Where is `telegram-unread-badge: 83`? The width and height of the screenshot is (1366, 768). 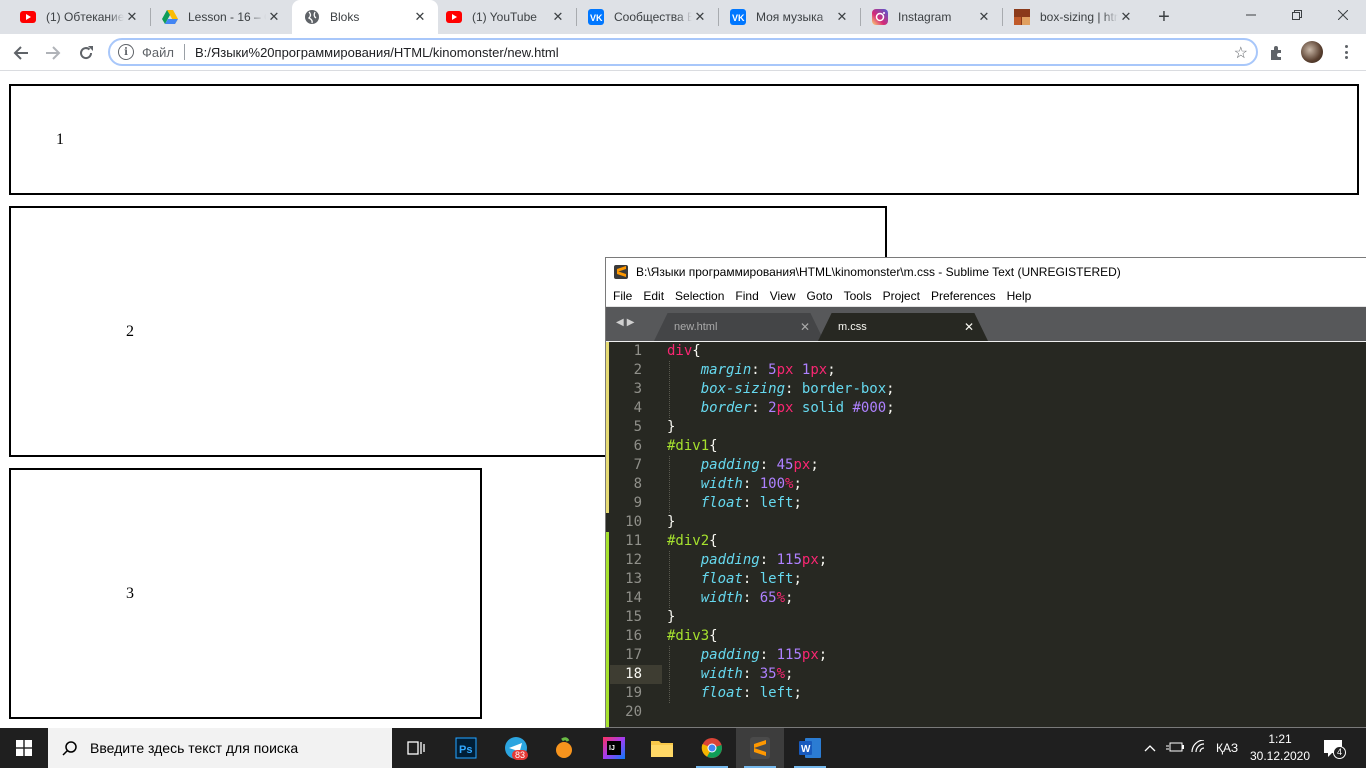 telegram-unread-badge: 83 is located at coordinates (520, 755).